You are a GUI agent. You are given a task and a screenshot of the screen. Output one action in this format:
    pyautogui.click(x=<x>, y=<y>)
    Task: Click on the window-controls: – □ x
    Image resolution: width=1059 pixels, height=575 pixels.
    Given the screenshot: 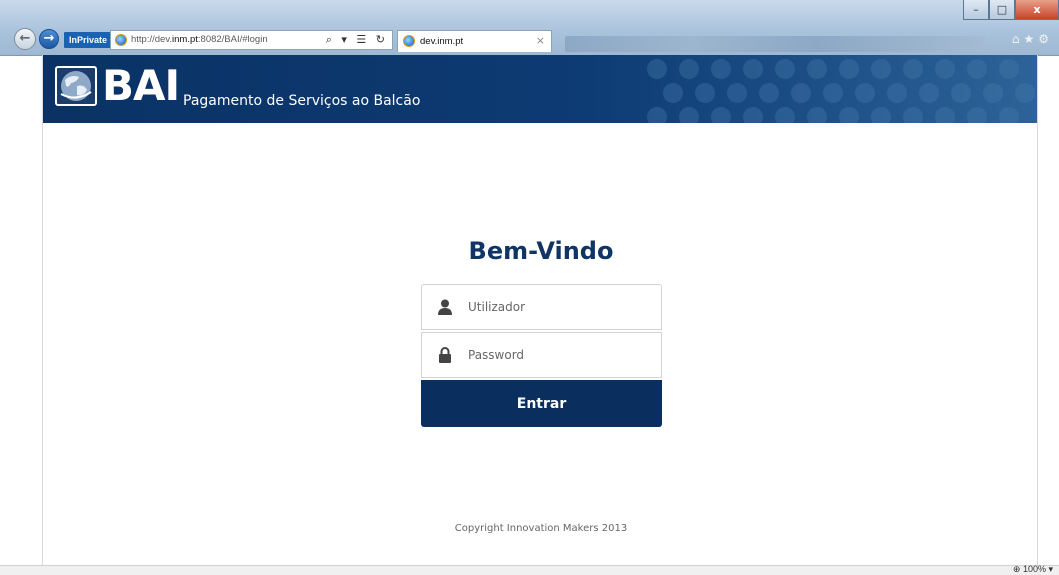 What is the action you would take?
    pyautogui.click(x=1011, y=11)
    